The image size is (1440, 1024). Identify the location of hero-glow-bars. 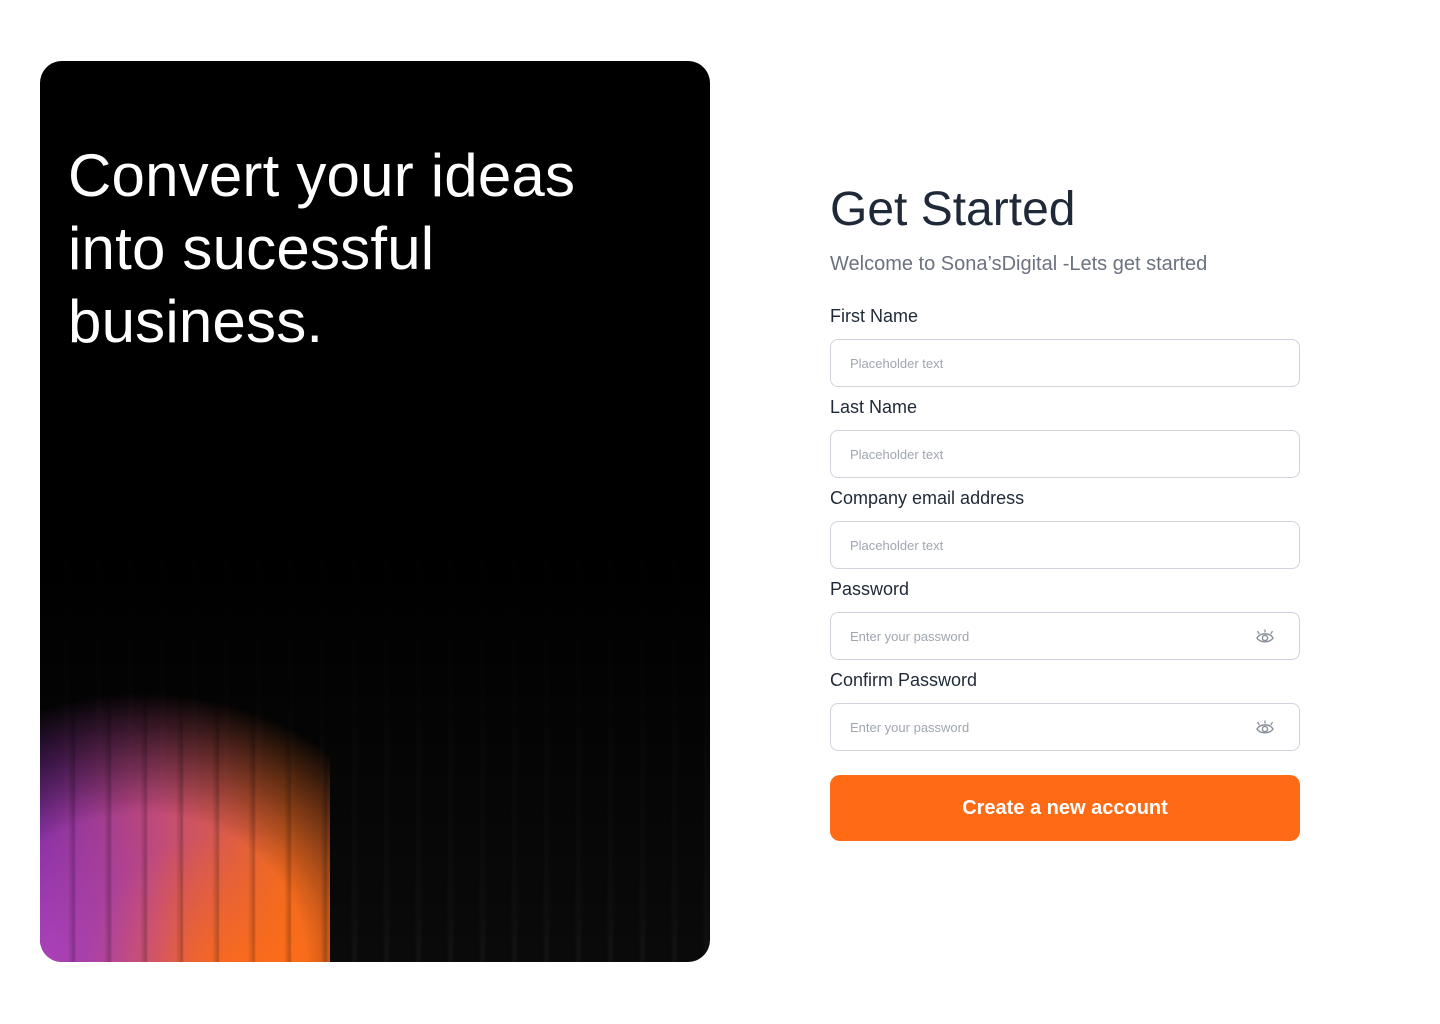
(185, 822).